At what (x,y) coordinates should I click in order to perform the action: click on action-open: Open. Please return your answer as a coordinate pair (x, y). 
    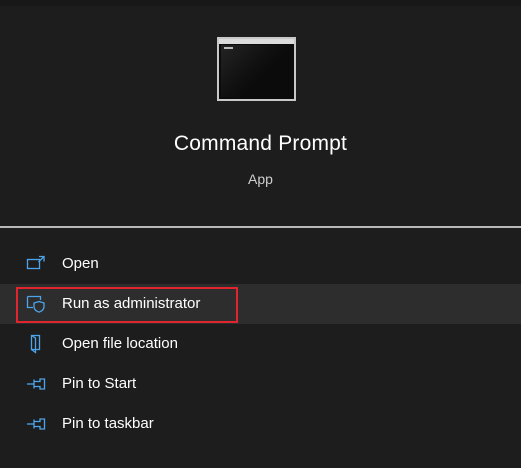
    Looking at the image, I should click on (260, 264).